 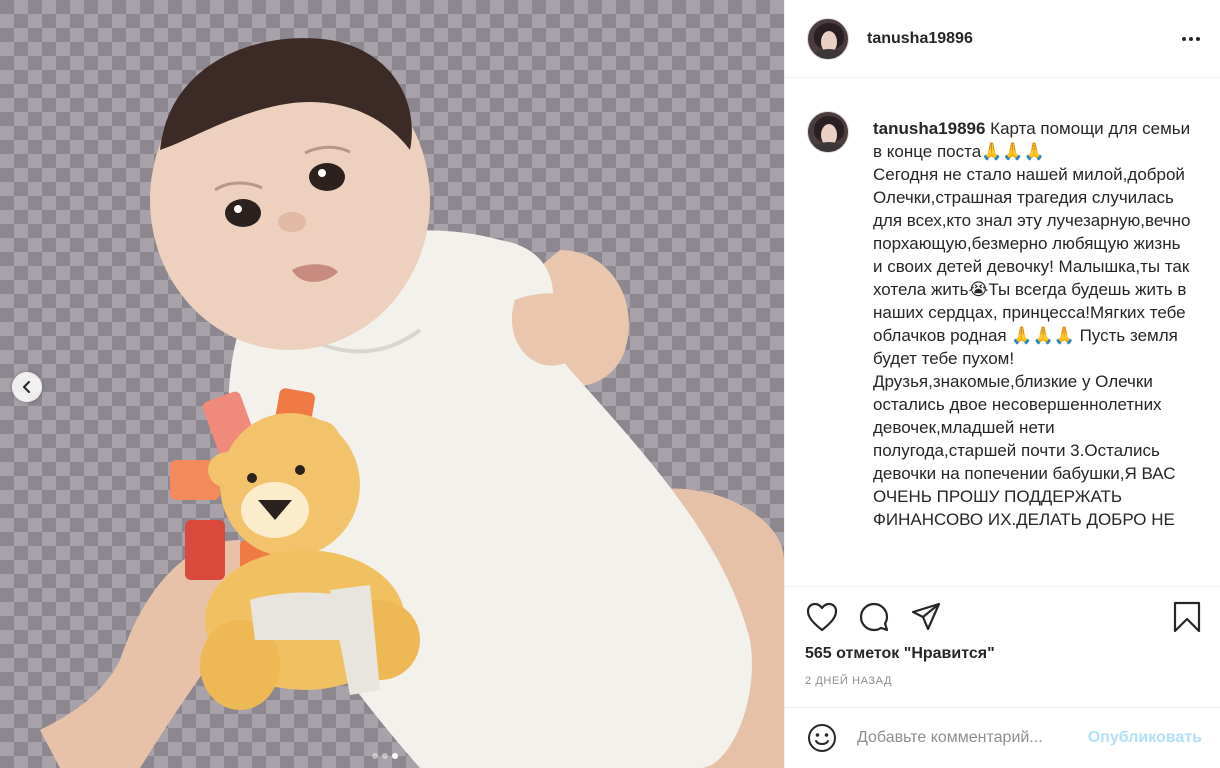 What do you see at coordinates (929, 128) in the screenshot?
I see `caption-username: tanusha19896` at bounding box center [929, 128].